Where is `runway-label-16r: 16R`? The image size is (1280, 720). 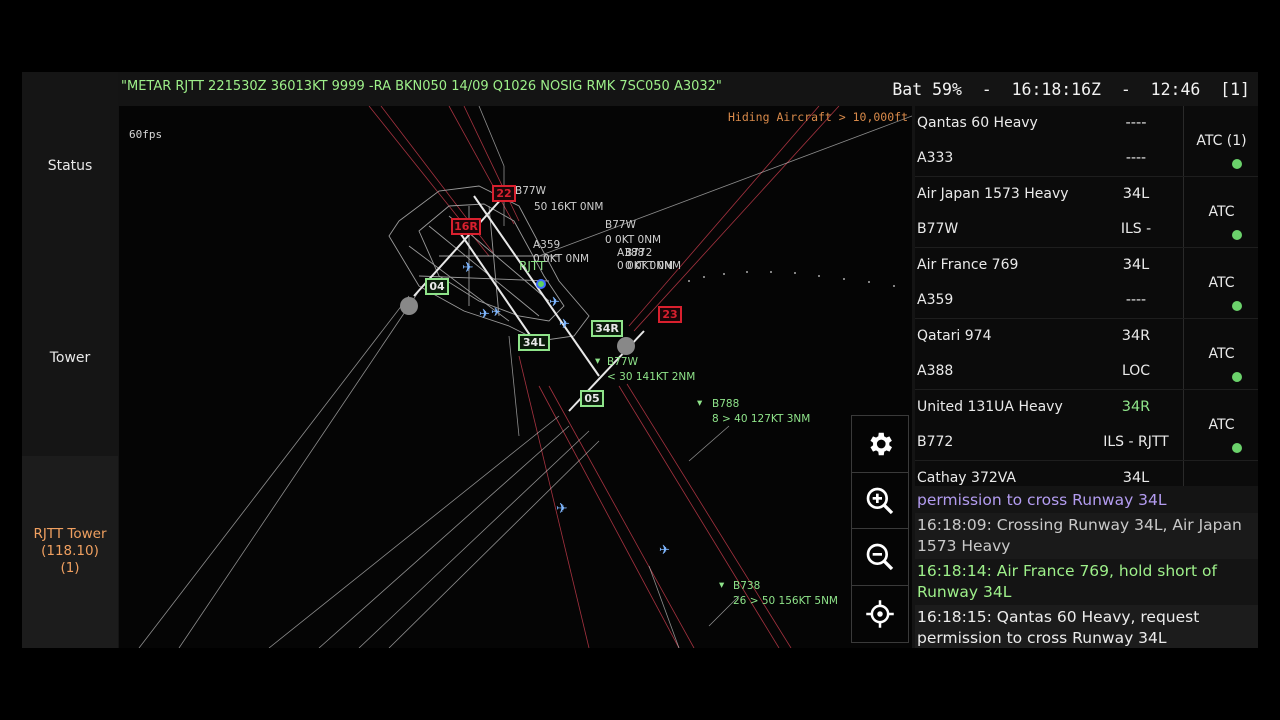 runway-label-16r: 16R is located at coordinates (466, 226).